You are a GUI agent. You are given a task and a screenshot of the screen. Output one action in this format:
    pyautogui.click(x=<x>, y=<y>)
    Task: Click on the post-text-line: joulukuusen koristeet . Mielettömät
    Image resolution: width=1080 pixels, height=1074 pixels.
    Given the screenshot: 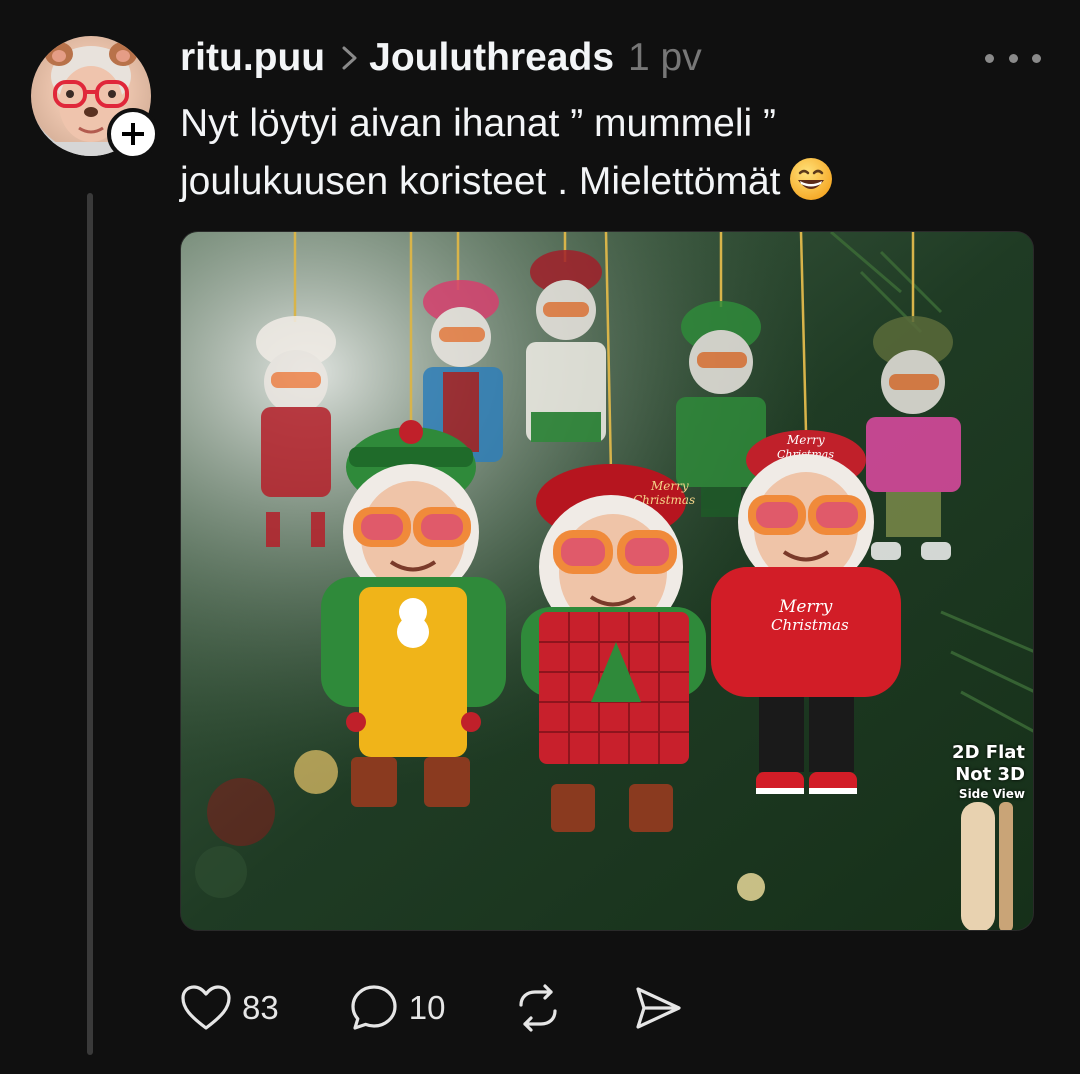 What is the action you would take?
    pyautogui.click(x=560, y=182)
    